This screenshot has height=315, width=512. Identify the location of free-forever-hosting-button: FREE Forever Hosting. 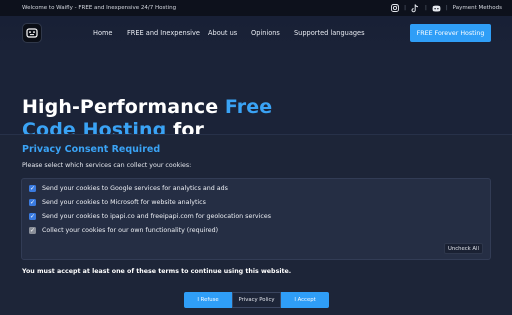
(450, 33).